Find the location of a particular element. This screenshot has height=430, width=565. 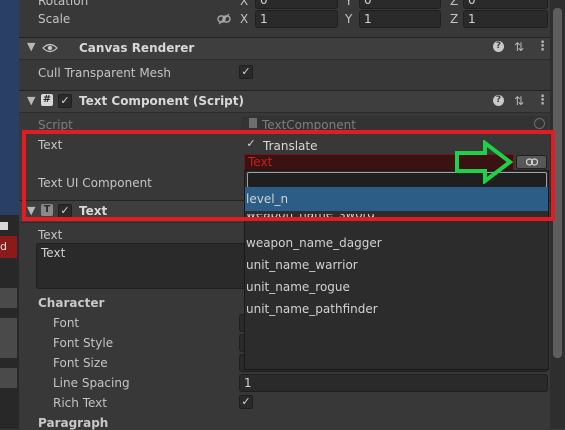

rotation-z-axis: Z is located at coordinates (454, 4).